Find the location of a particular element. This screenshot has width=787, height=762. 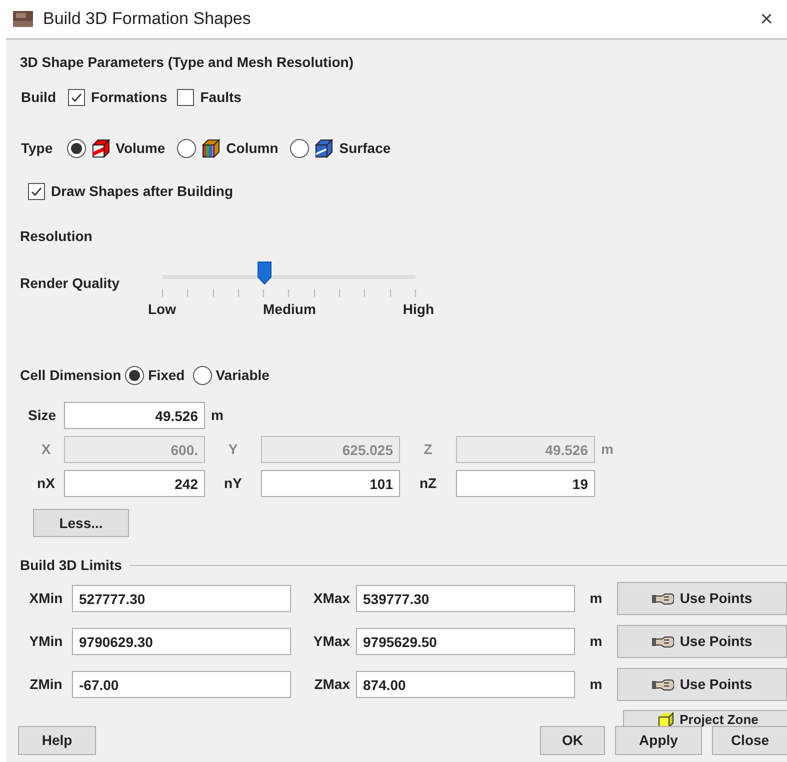

input-field: 9790629.30 is located at coordinates (181, 641).